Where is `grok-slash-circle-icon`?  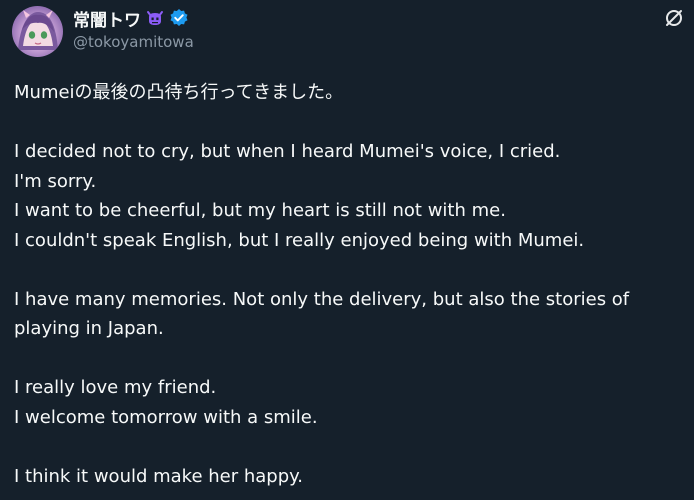 grok-slash-circle-icon is located at coordinates (674, 18).